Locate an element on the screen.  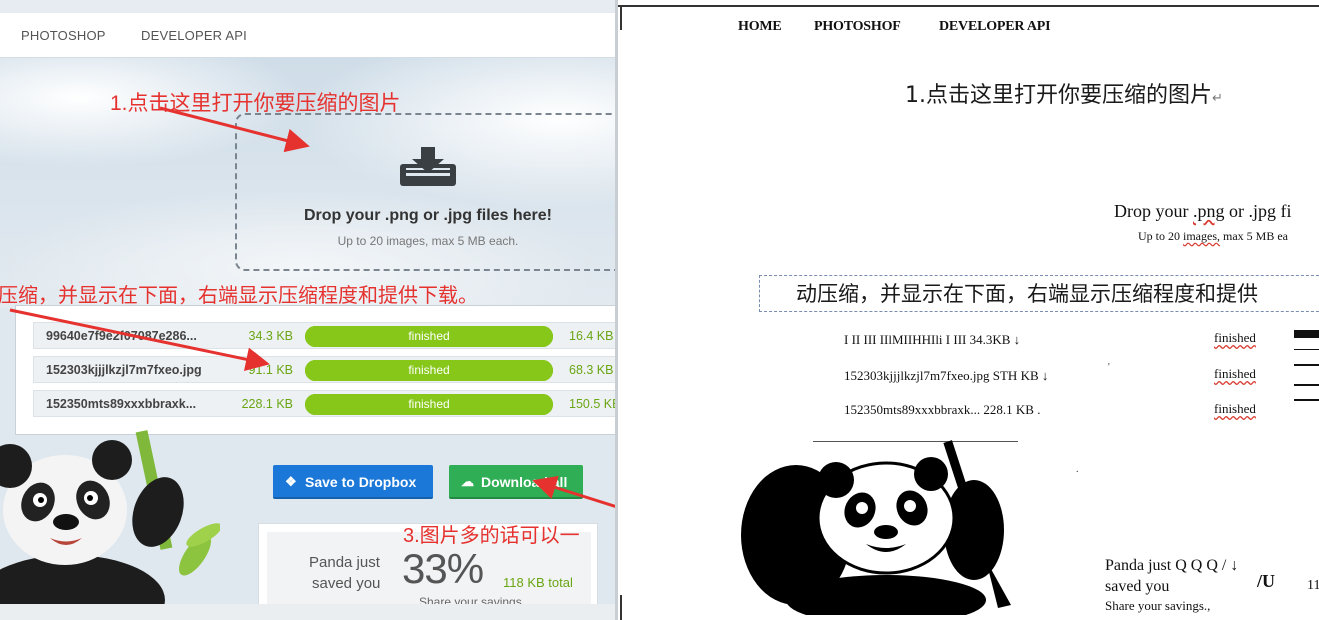
doc-heading: 1.点击这里打开你要压缩的图片↵ is located at coordinates (1064, 93).